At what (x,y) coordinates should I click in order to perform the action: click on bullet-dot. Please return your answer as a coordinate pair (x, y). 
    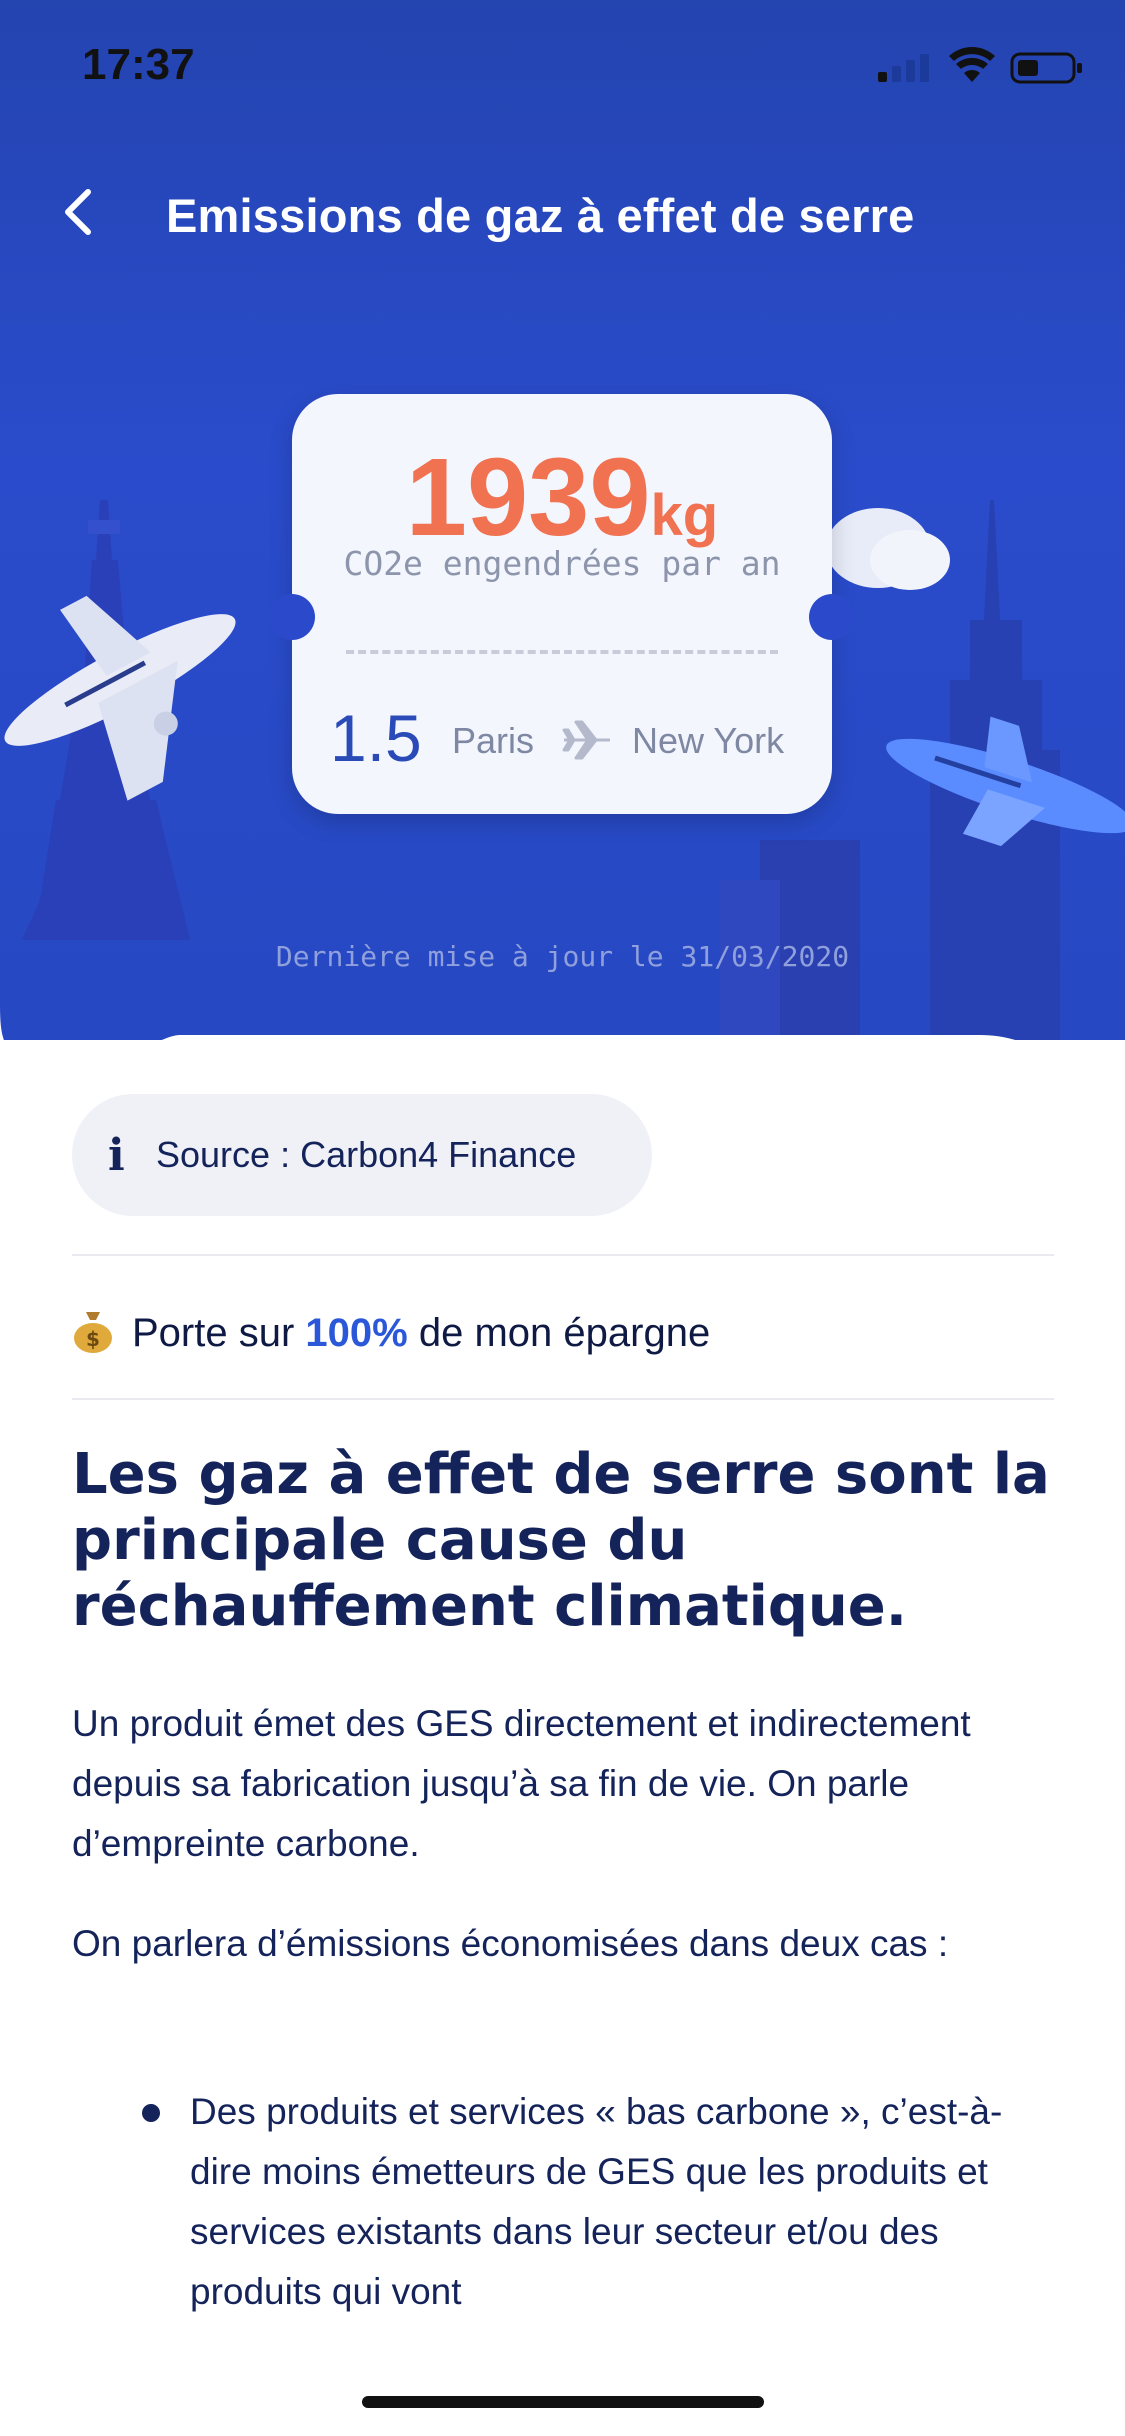
    Looking at the image, I should click on (151, 2113).